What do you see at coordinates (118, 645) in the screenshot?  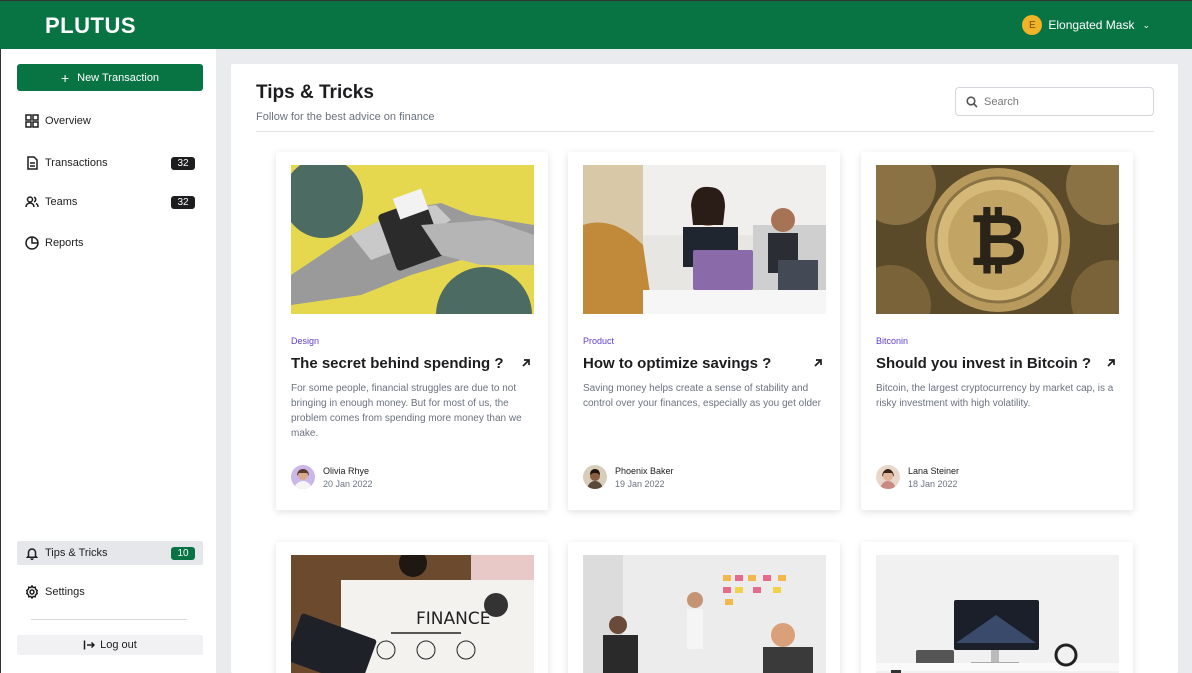 I see `logout-label: Log out` at bounding box center [118, 645].